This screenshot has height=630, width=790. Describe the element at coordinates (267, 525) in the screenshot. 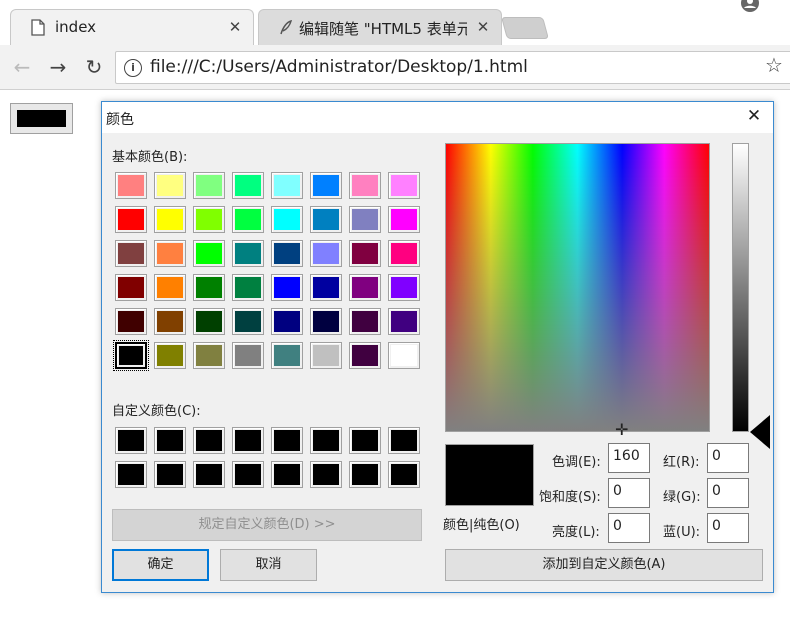

I see `define-custom-colors-button: 规定自定义颜色(D) >>` at that location.